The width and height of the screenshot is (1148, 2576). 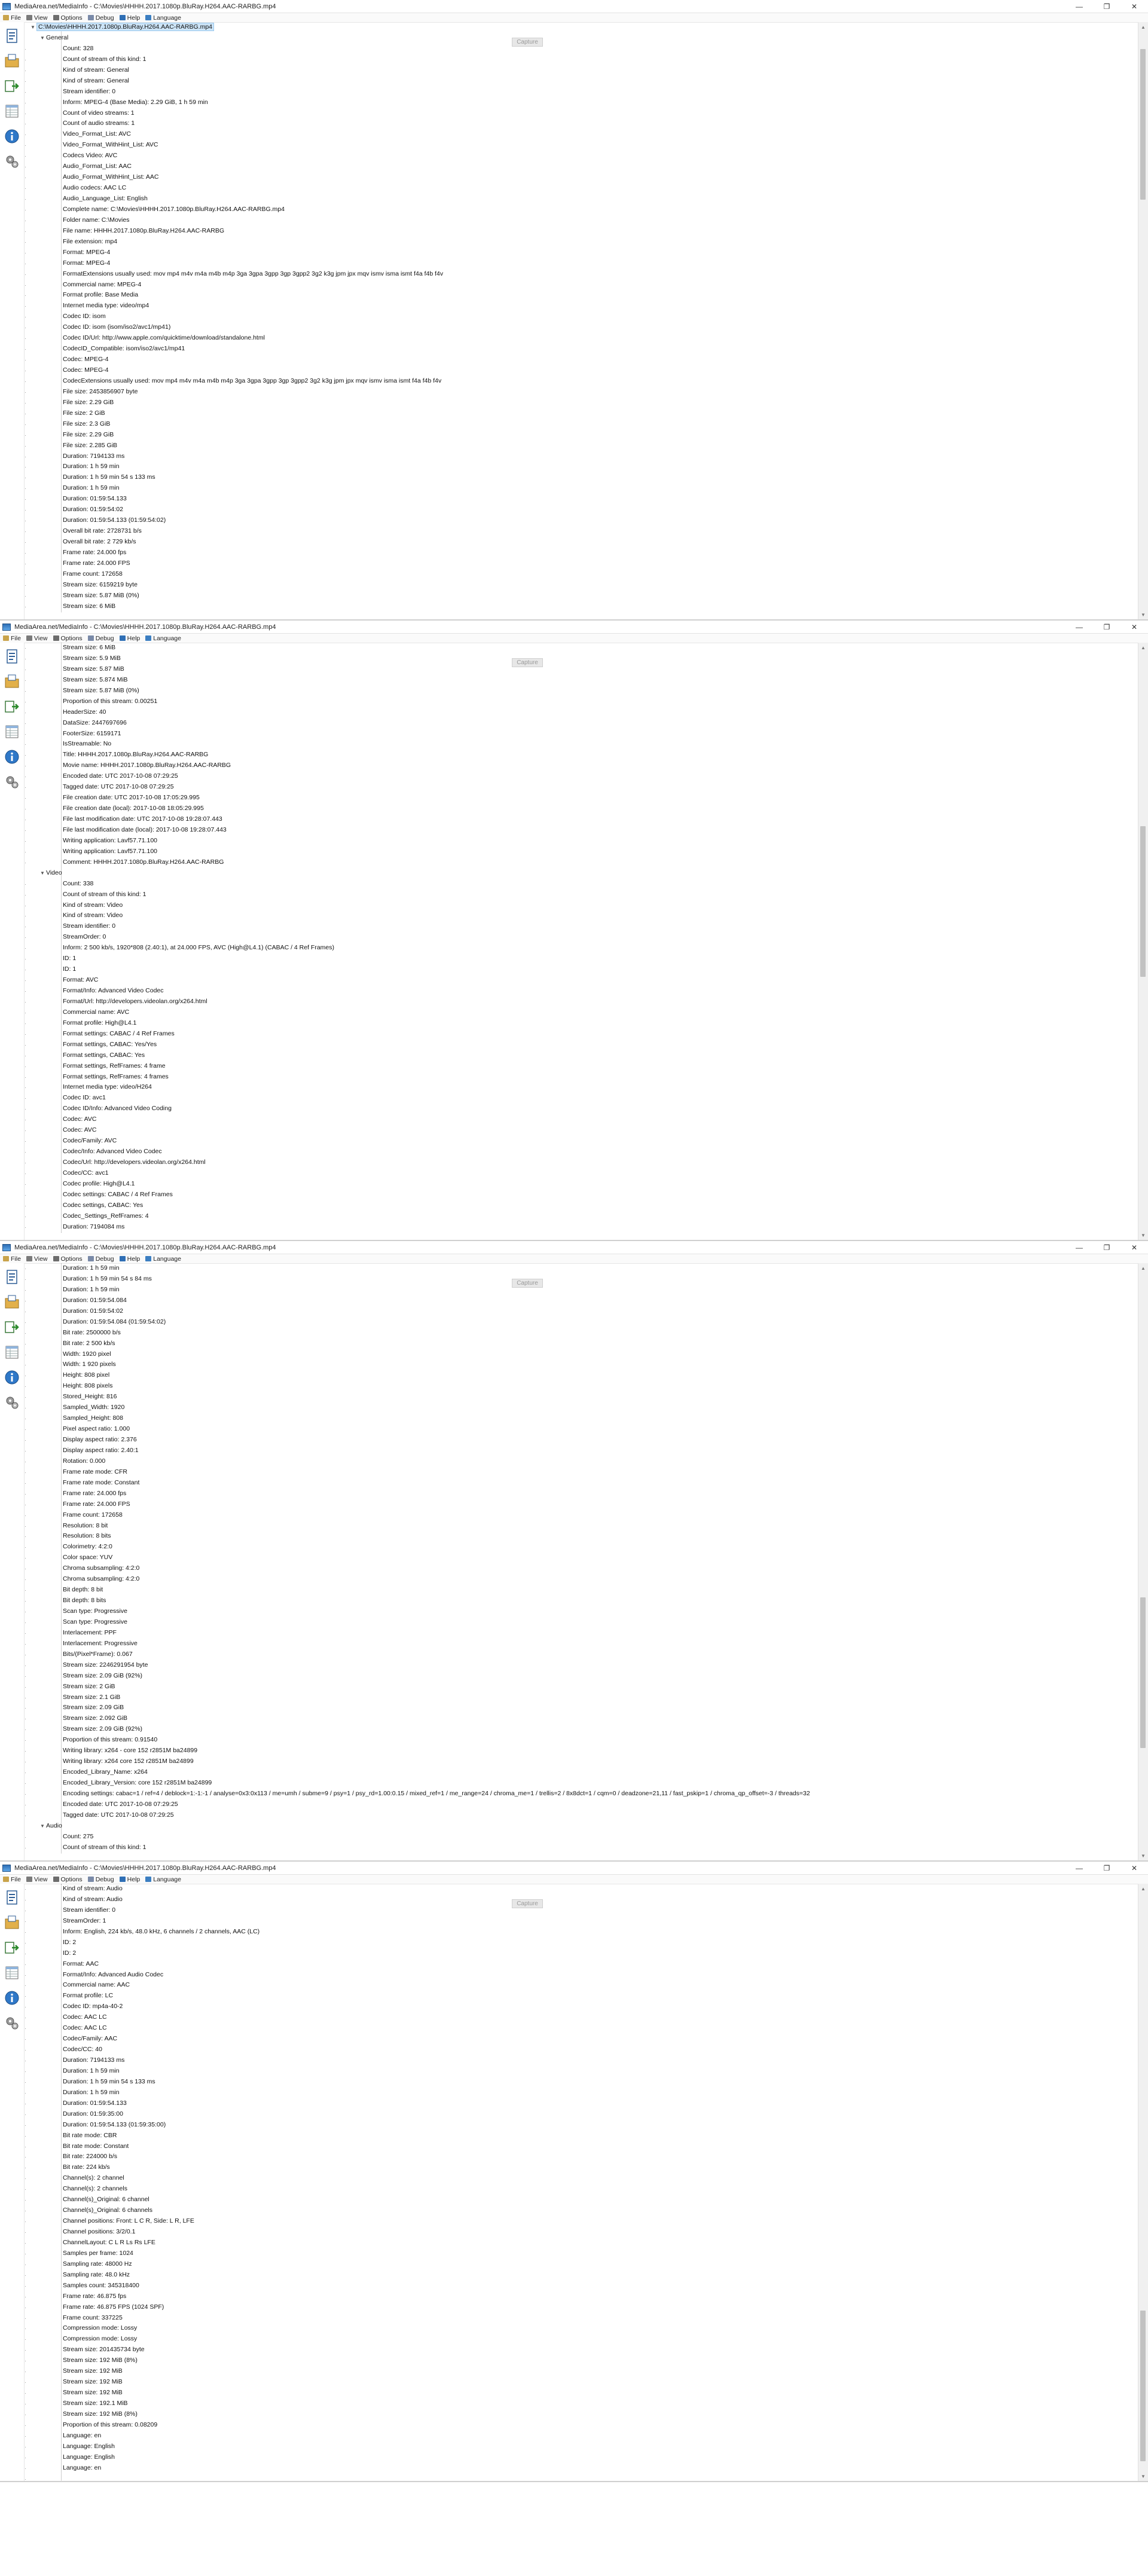 I want to click on tree-field-row: Width: 1920 pixel, so click(x=581, y=1354).